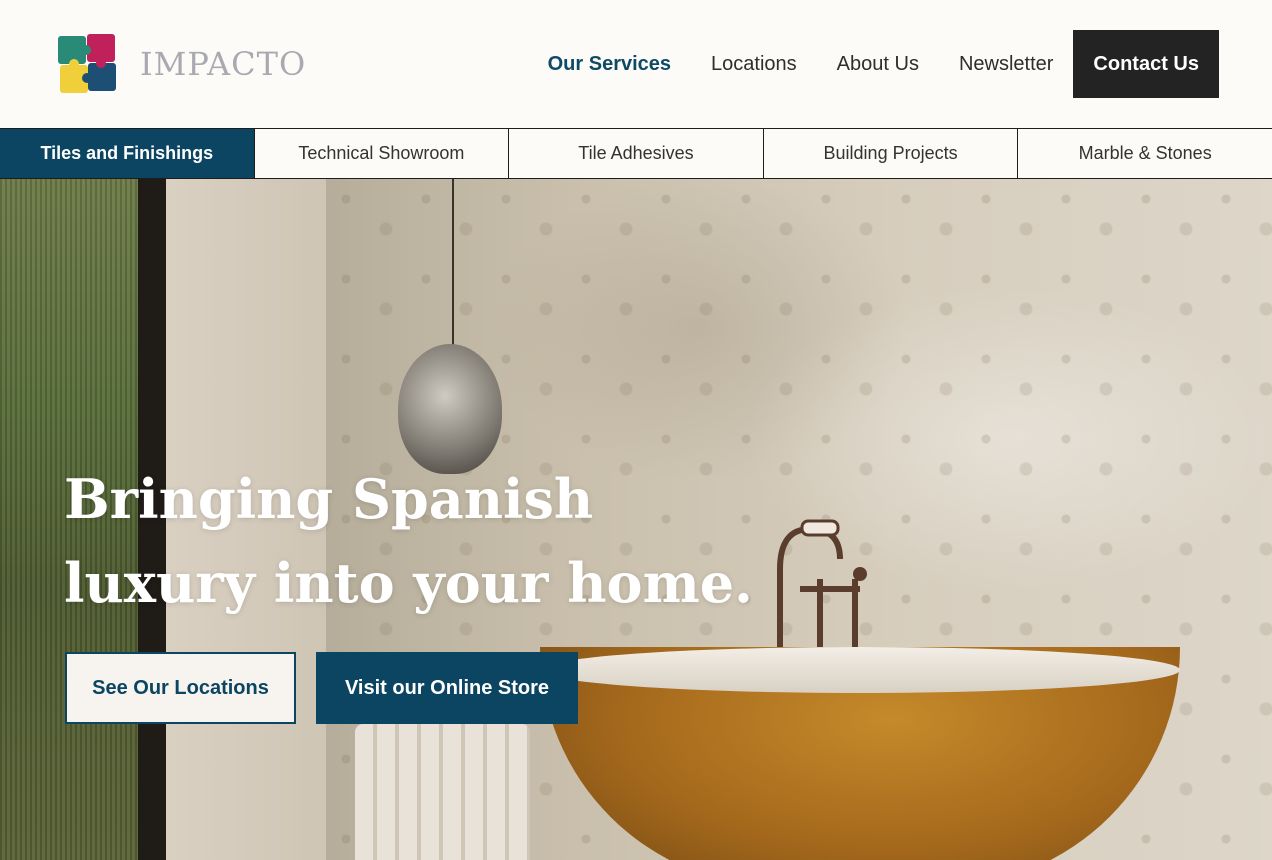 This screenshot has height=860, width=1272. What do you see at coordinates (223, 64) in the screenshot?
I see `brand-name: IMPACTO` at bounding box center [223, 64].